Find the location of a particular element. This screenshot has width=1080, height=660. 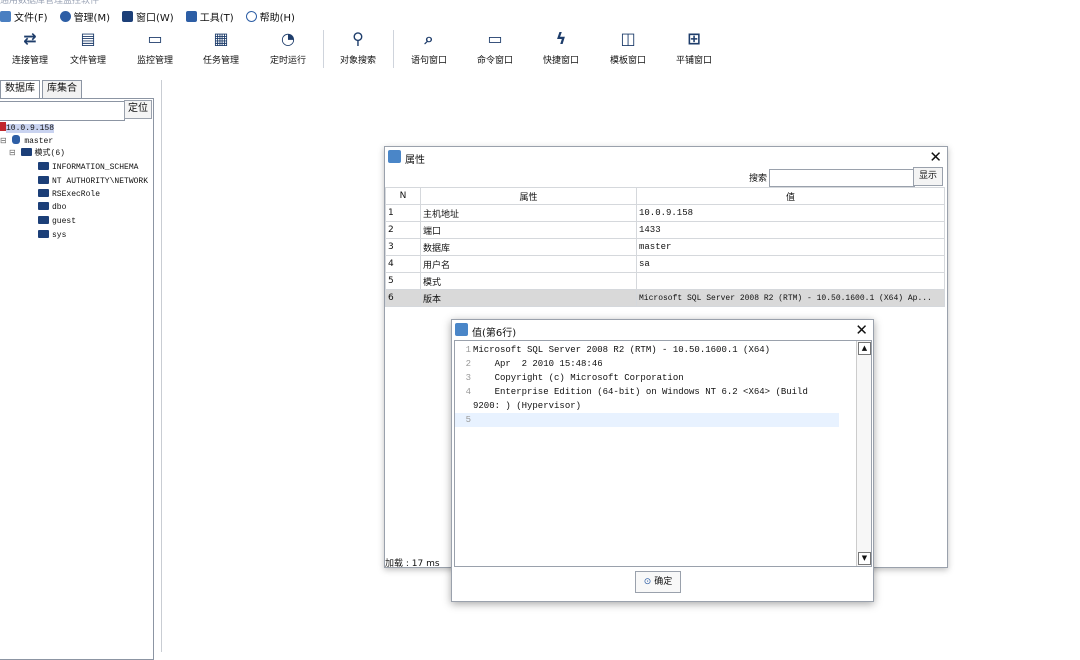

terminal-icon: ▭ is located at coordinates (495, 38).